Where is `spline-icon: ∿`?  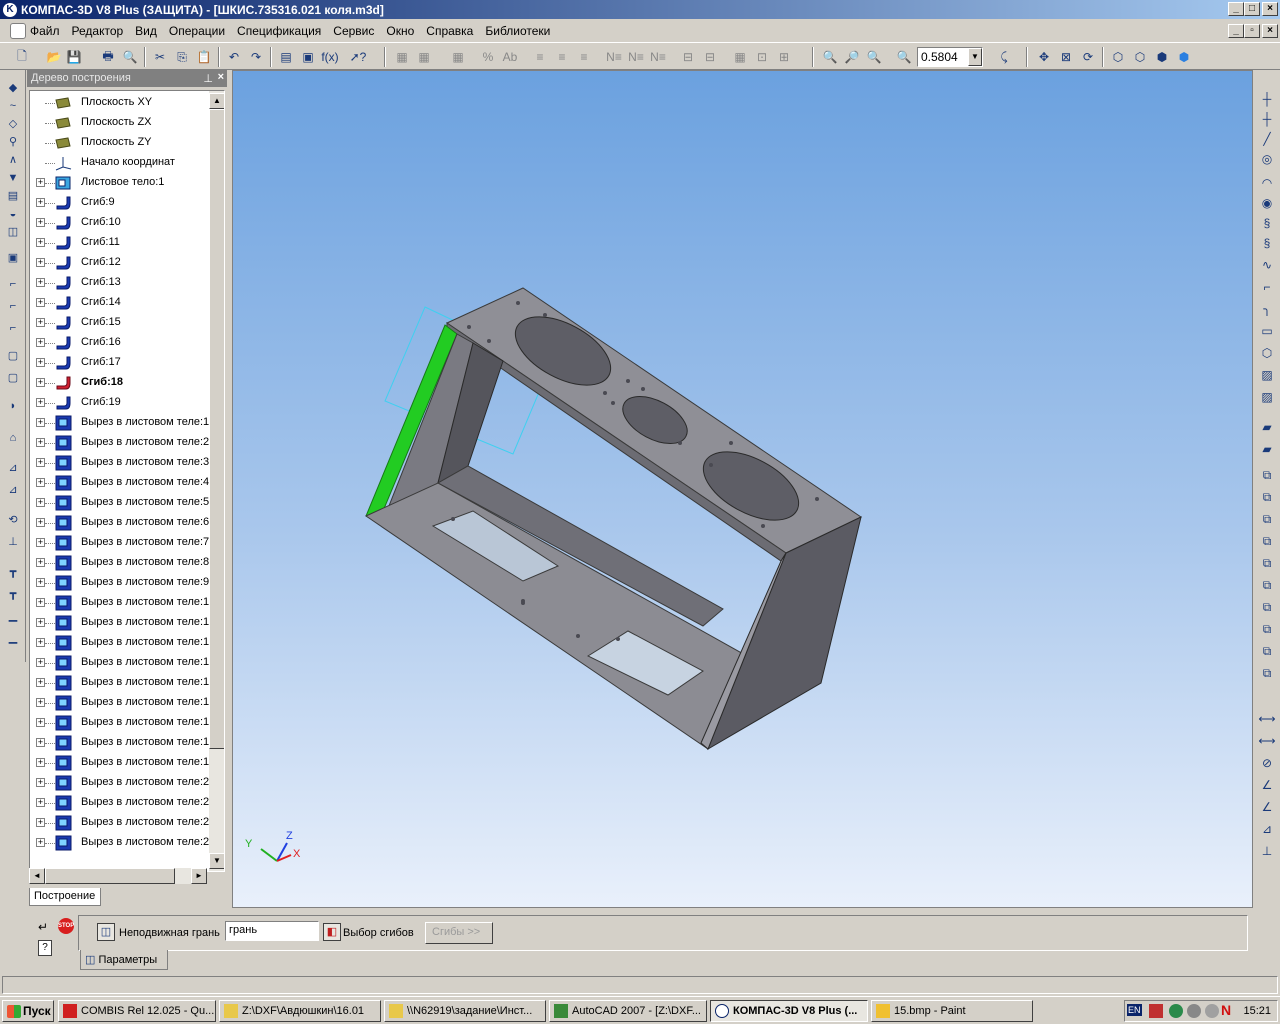 spline-icon: ∿ is located at coordinates (1267, 265).